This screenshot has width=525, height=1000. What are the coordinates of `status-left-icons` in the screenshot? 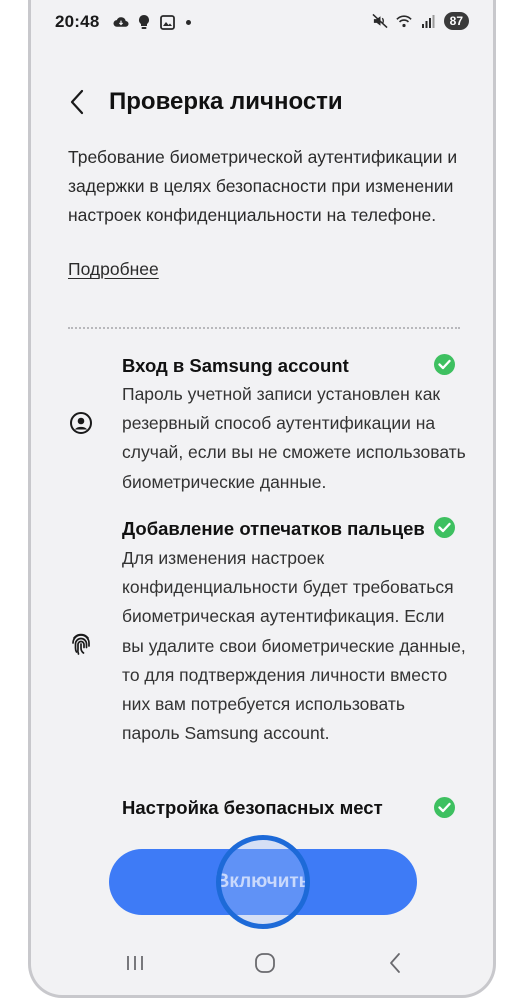 It's located at (152, 22).